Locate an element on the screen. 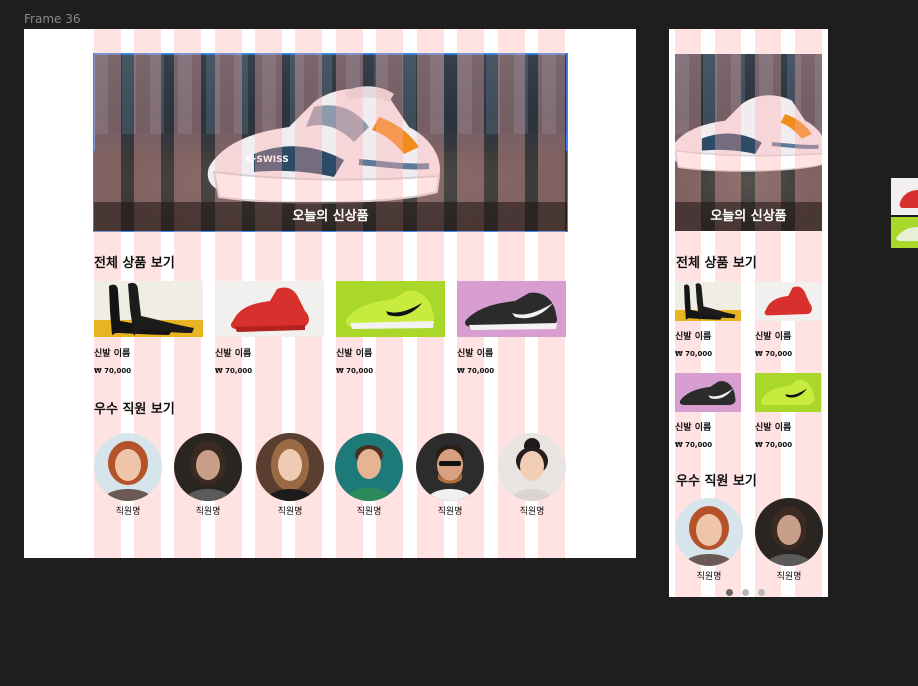  sneaker-image: K·SWISS is located at coordinates (324, 145).